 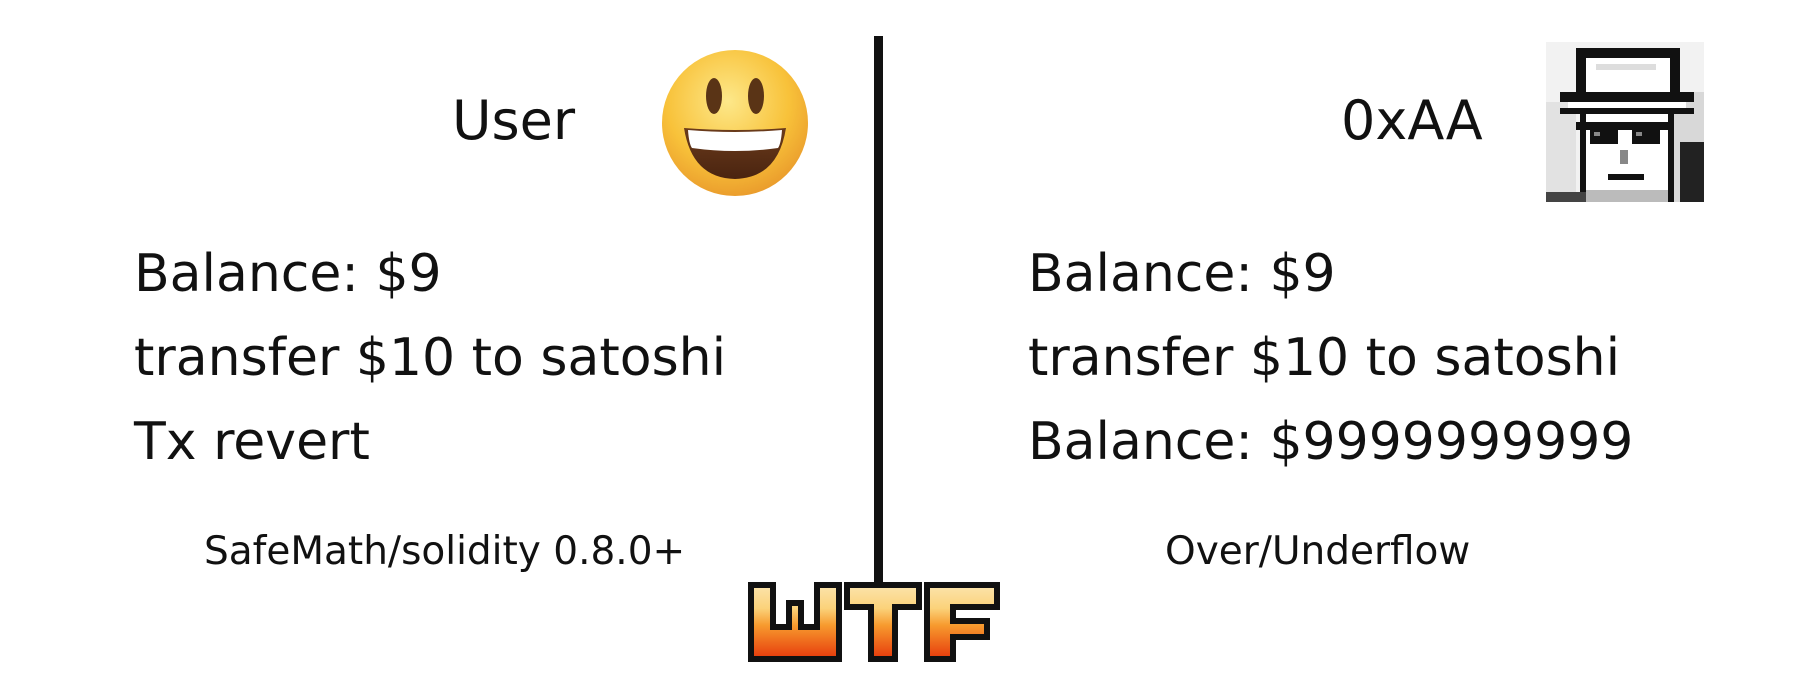 I want to click on right-panel-title: 0xAA, so click(x=1412, y=120).